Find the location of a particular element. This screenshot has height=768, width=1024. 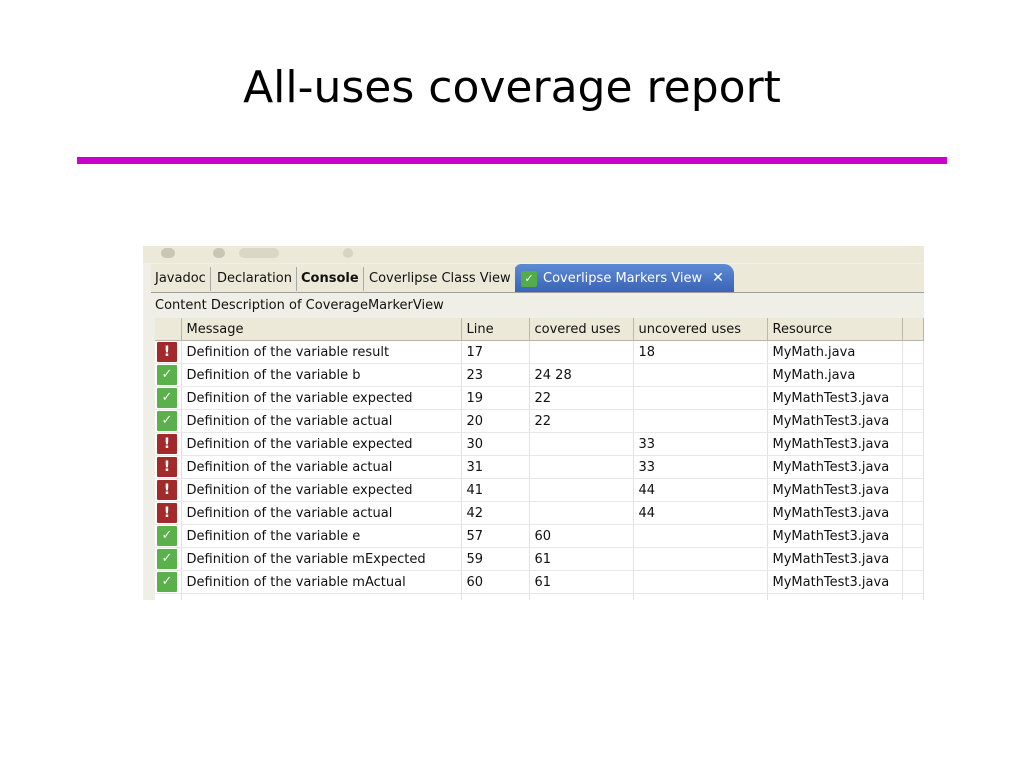

message-cell: Definition of the variable mExpected is located at coordinates (321, 559).